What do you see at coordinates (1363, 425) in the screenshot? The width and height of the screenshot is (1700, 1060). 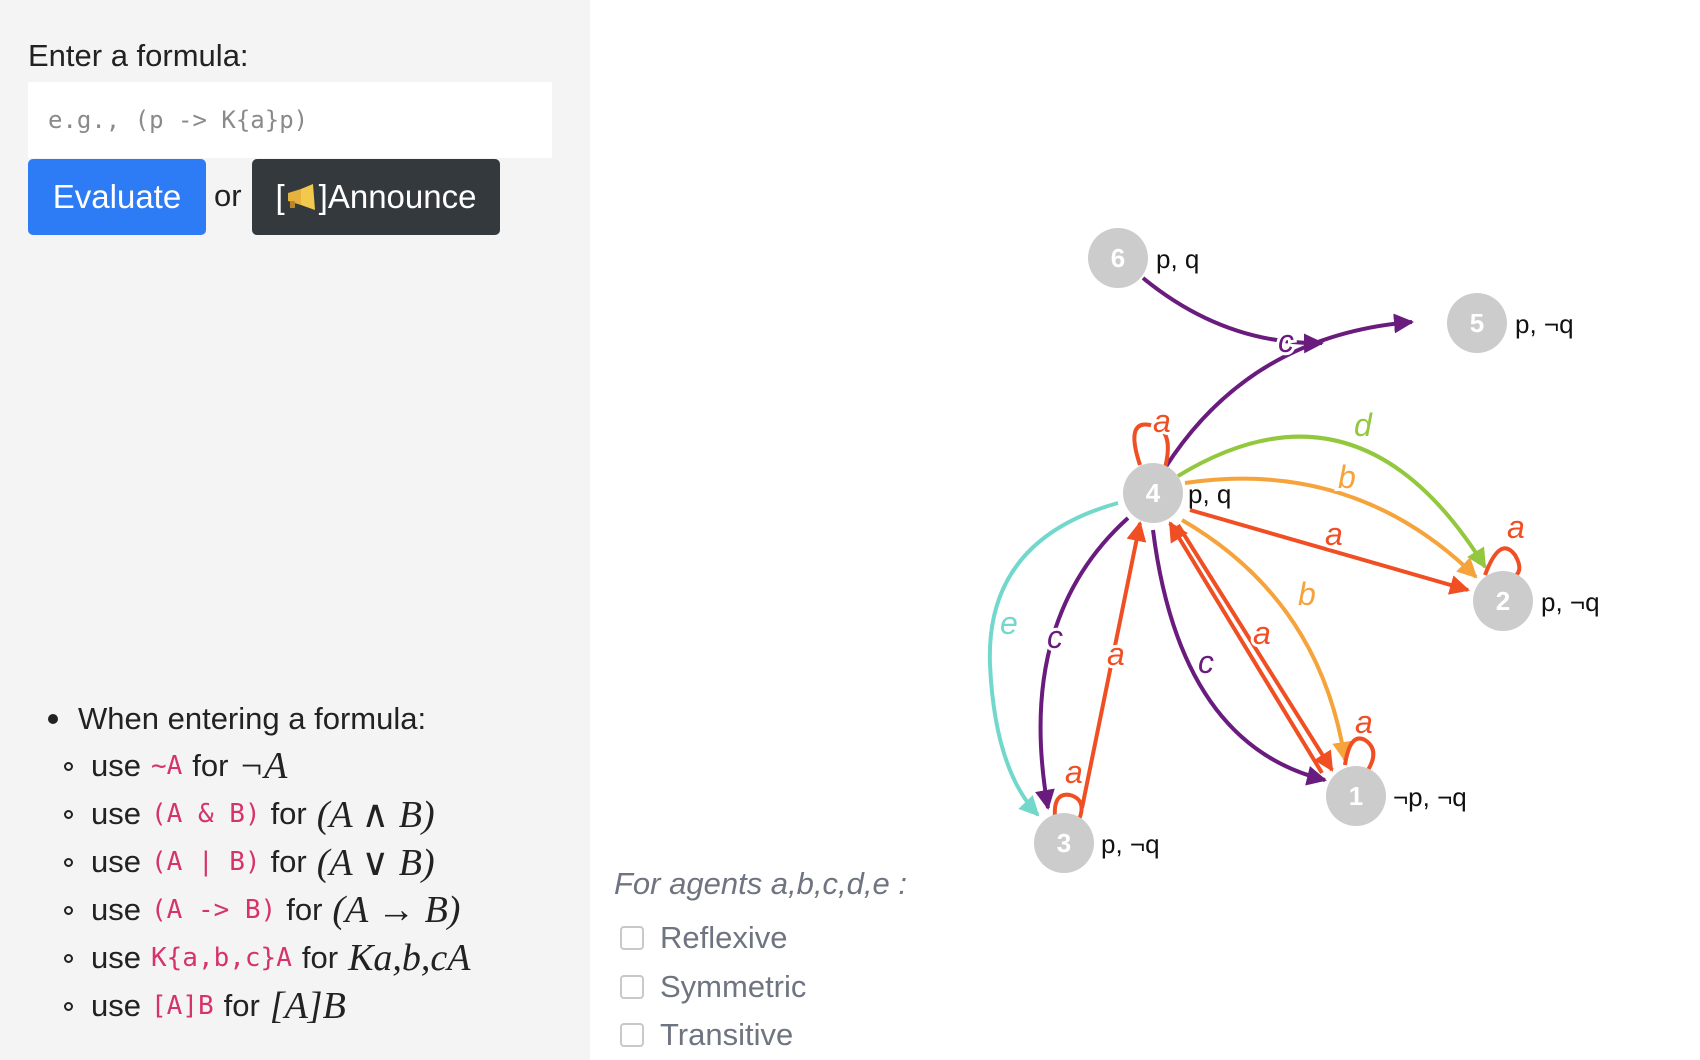 I see `edge-label-d: d` at bounding box center [1363, 425].